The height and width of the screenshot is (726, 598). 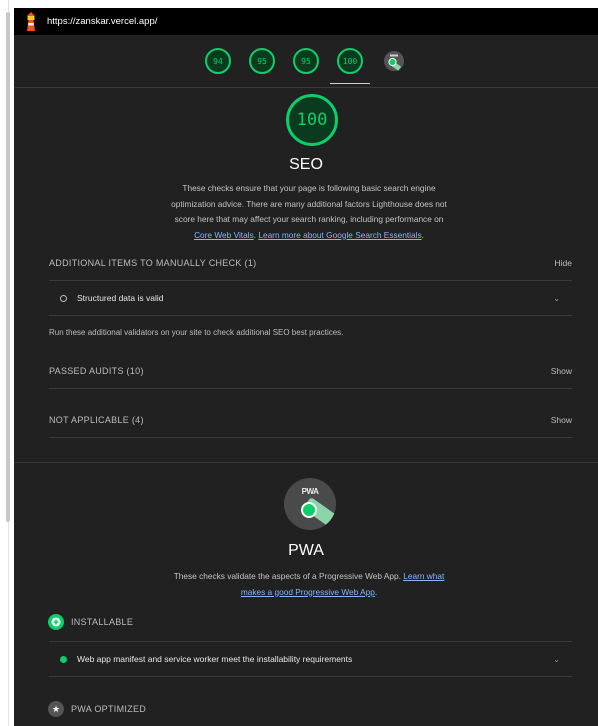 I want to click on page-url: https://zanskar.vercel.app/, so click(x=102, y=21).